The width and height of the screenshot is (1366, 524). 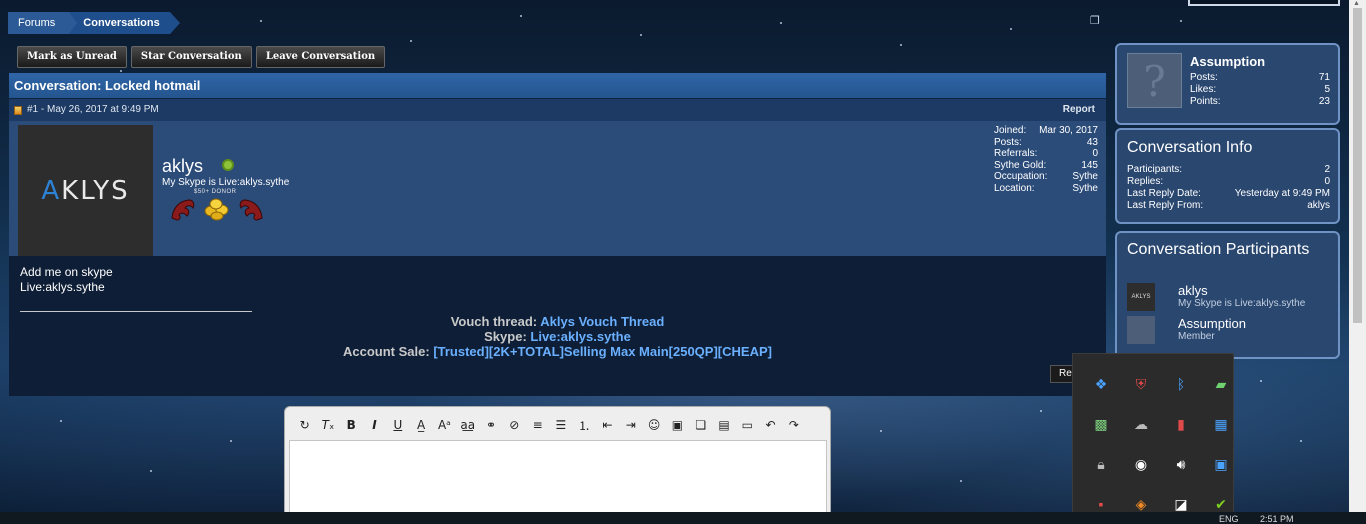 What do you see at coordinates (1221, 384) in the screenshot?
I see `driver-icon: ▰` at bounding box center [1221, 384].